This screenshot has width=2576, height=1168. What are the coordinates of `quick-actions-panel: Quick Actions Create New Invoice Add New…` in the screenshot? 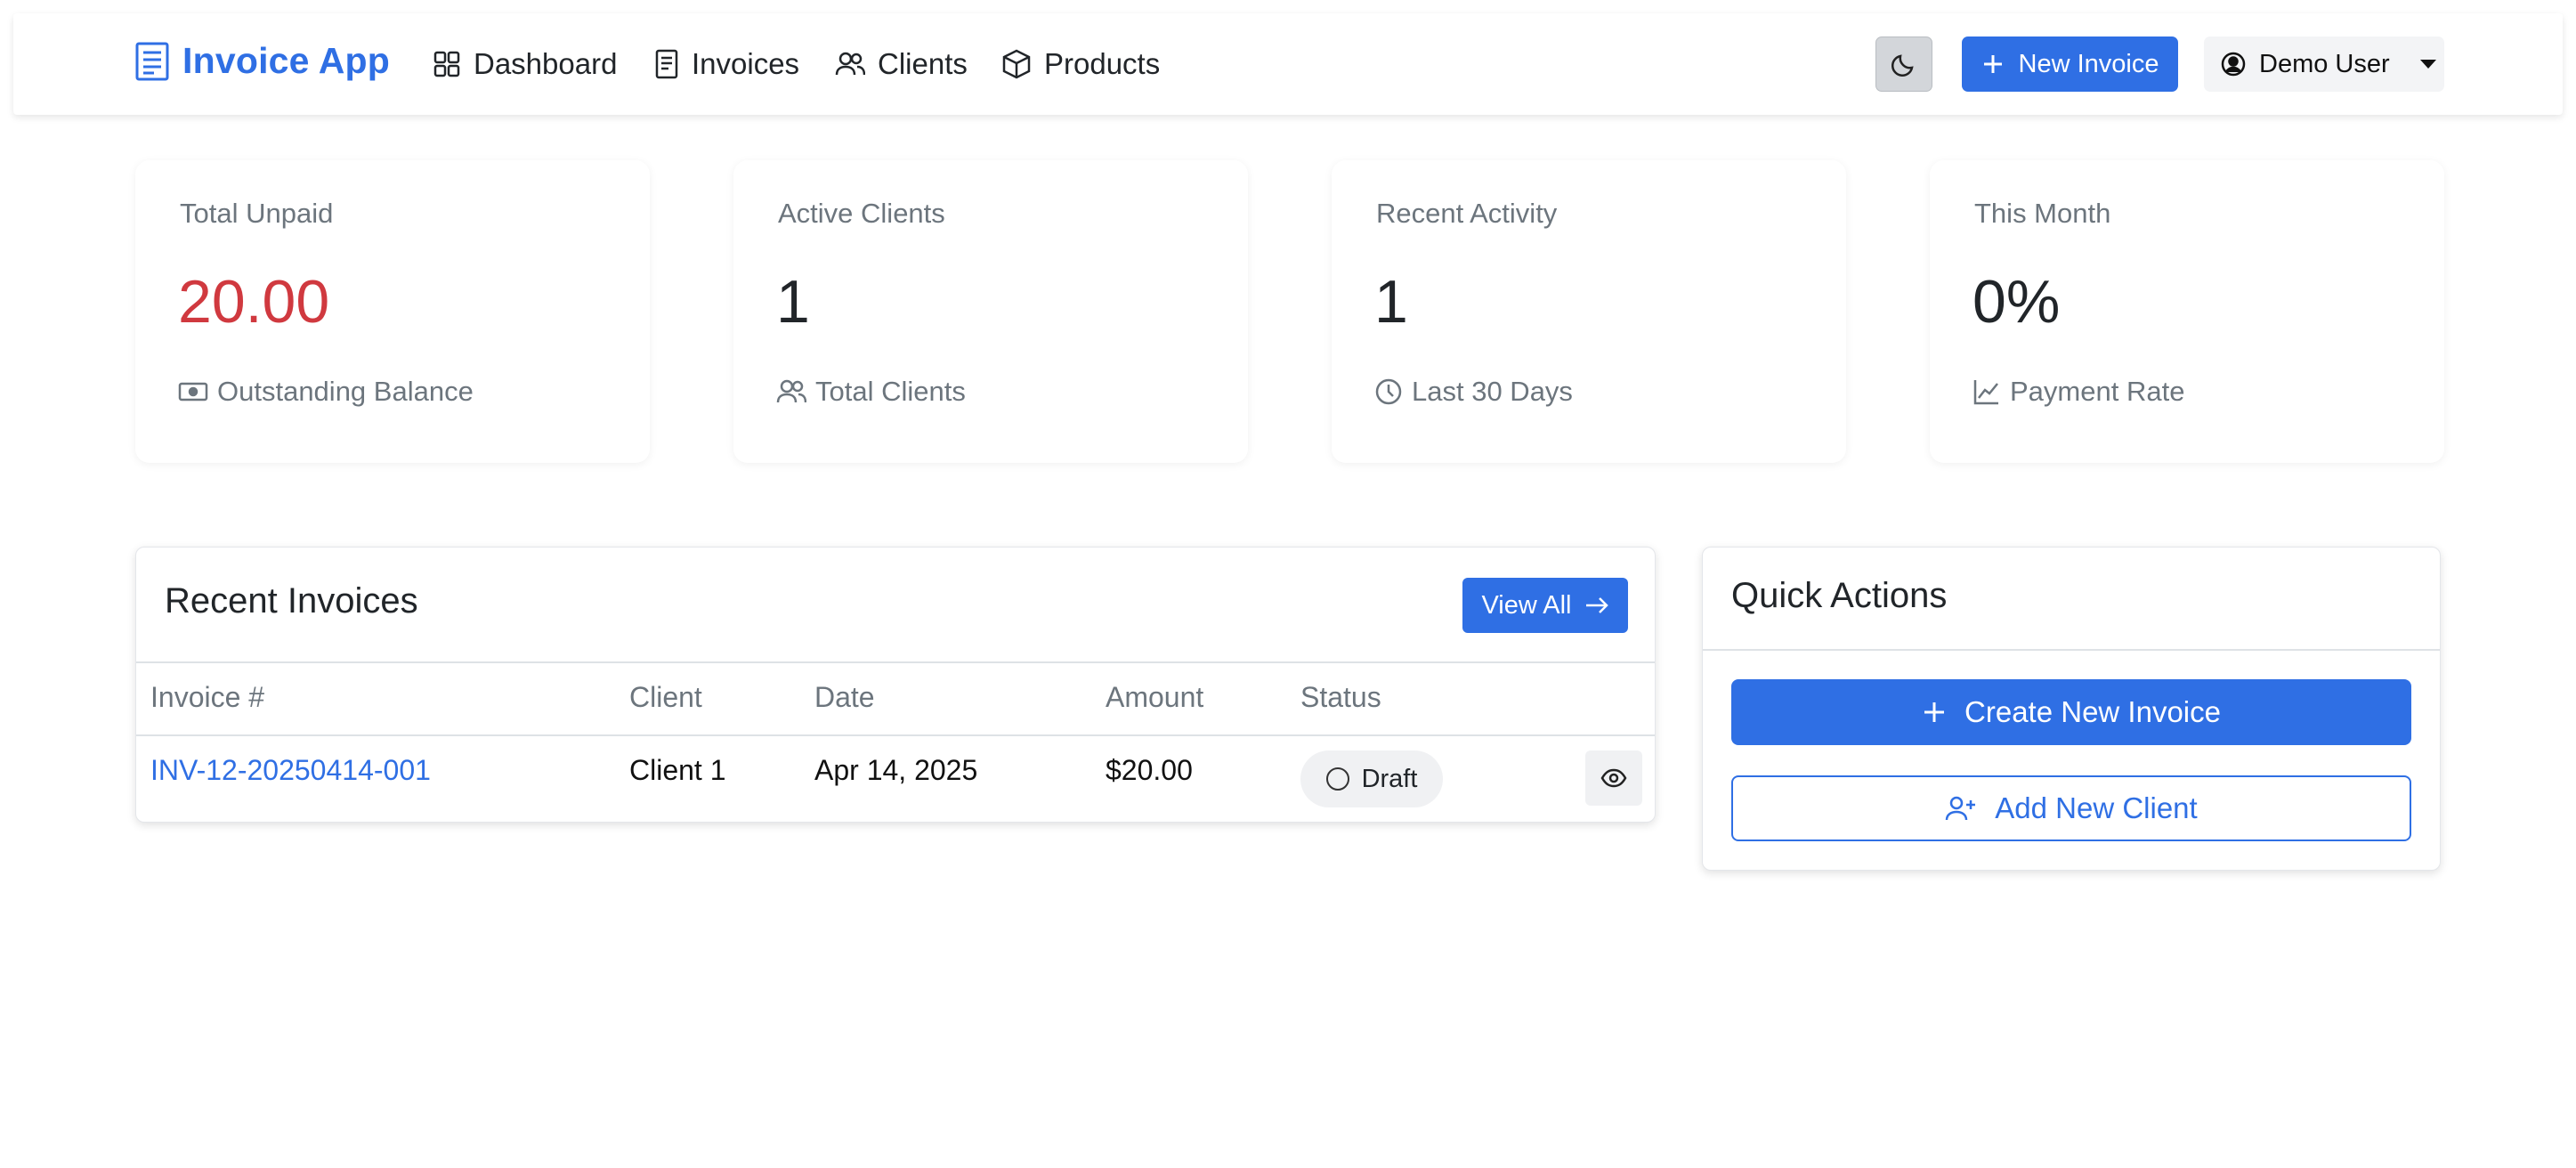 It's located at (2072, 709).